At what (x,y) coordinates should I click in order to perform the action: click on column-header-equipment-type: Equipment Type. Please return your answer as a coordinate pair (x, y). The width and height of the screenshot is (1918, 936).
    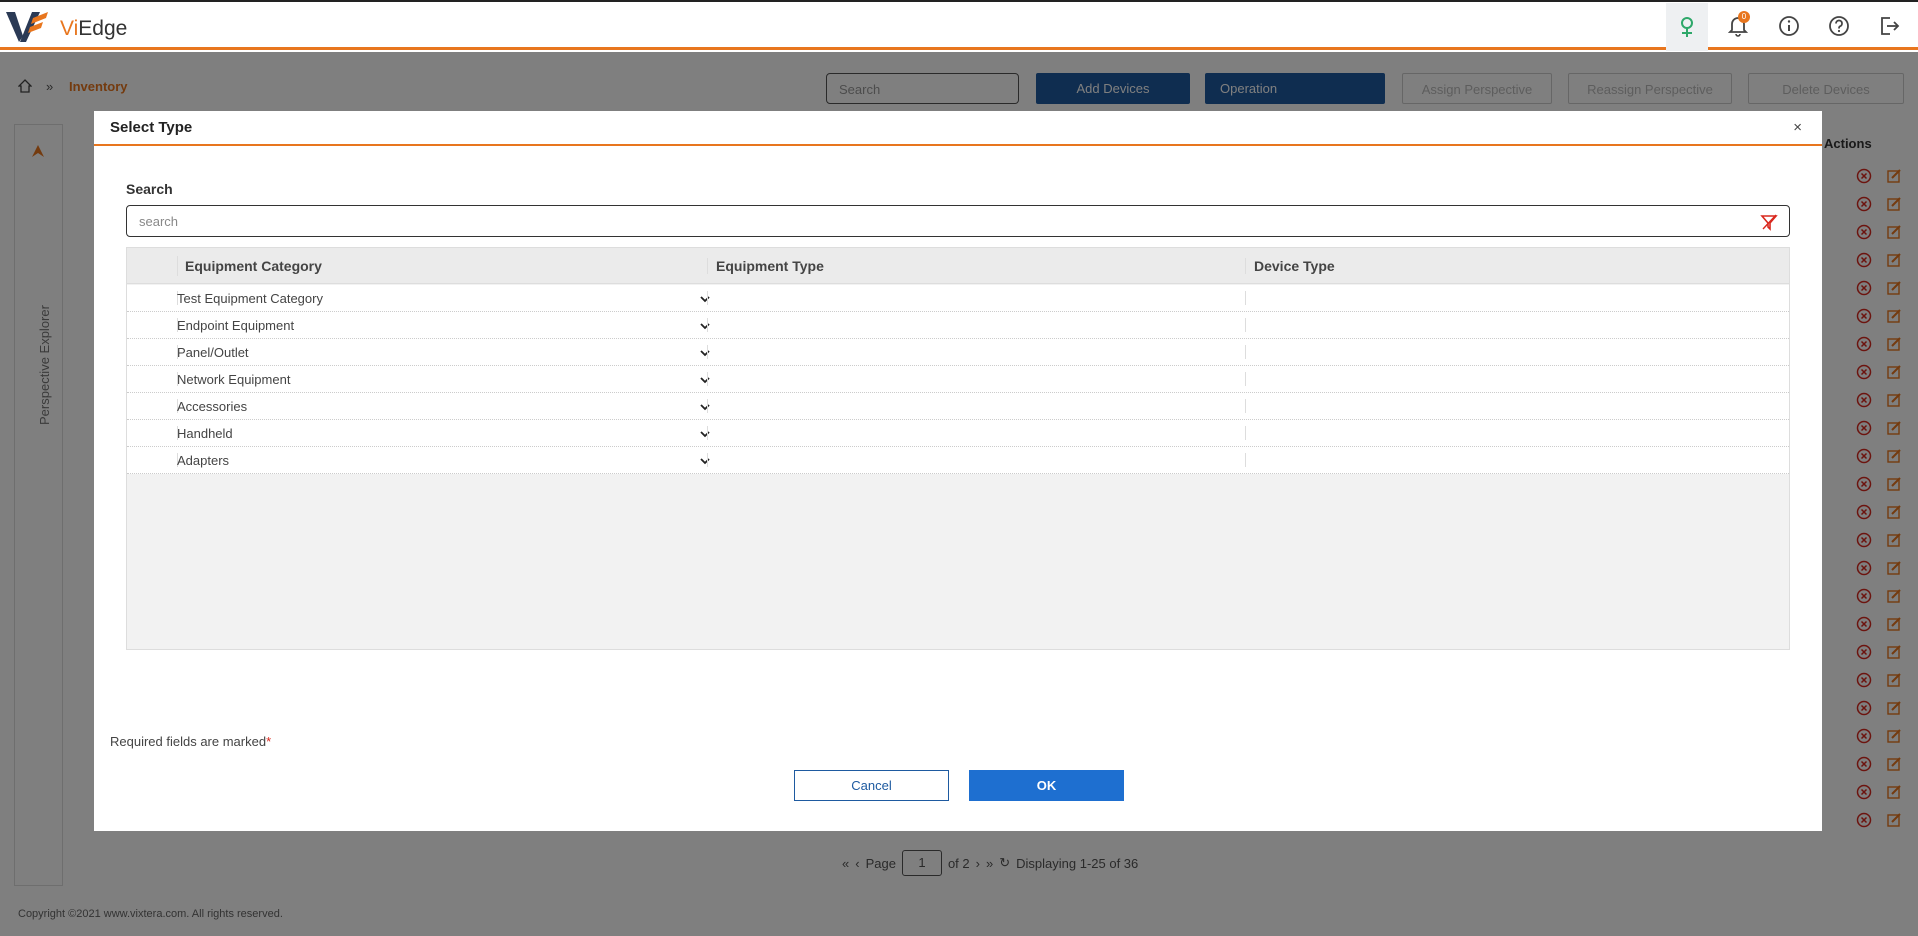
    Looking at the image, I should click on (765, 266).